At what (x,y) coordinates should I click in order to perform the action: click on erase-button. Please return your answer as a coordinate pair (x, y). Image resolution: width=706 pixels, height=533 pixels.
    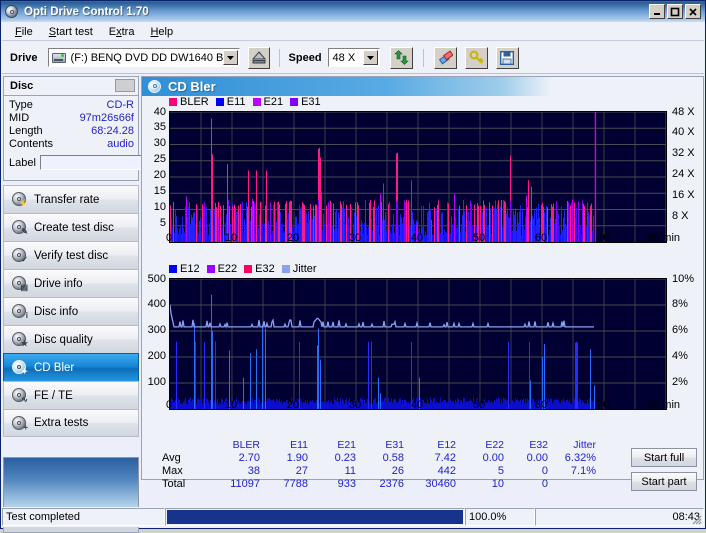
    Looking at the image, I should click on (445, 58).